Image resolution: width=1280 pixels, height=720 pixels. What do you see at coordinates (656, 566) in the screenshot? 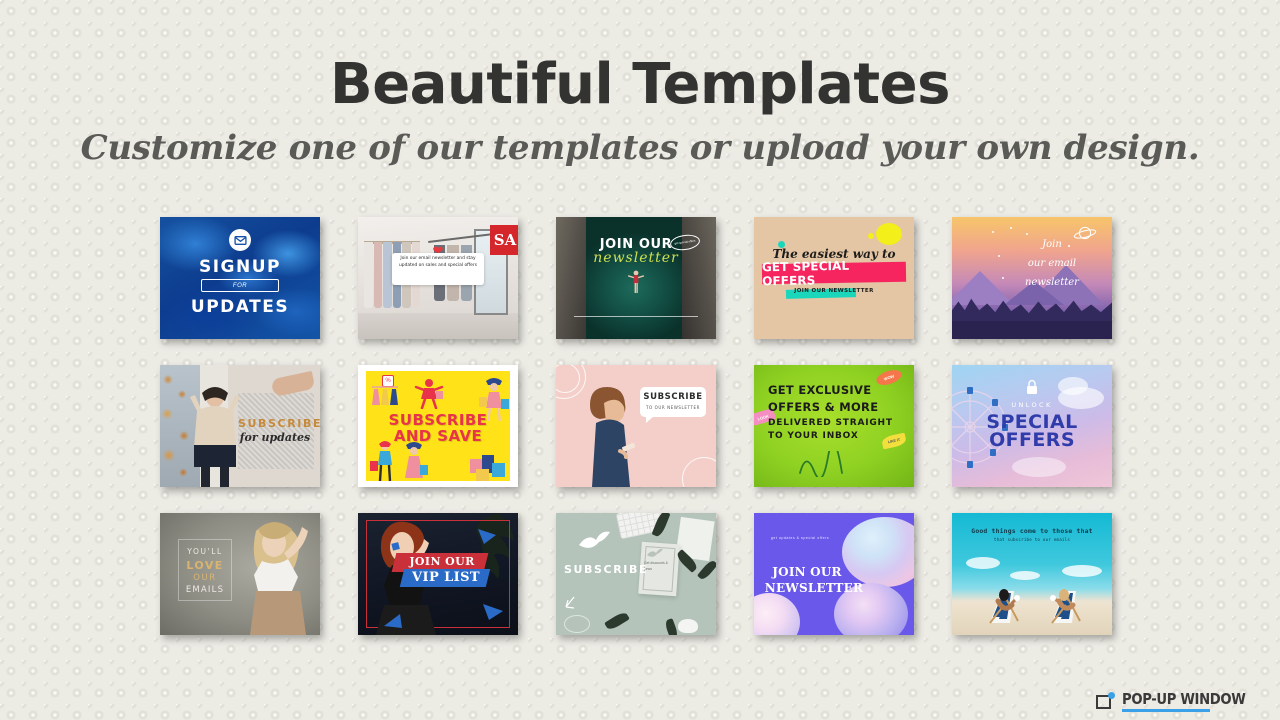
I see `handwritten-note: Get discounts & news` at bounding box center [656, 566].